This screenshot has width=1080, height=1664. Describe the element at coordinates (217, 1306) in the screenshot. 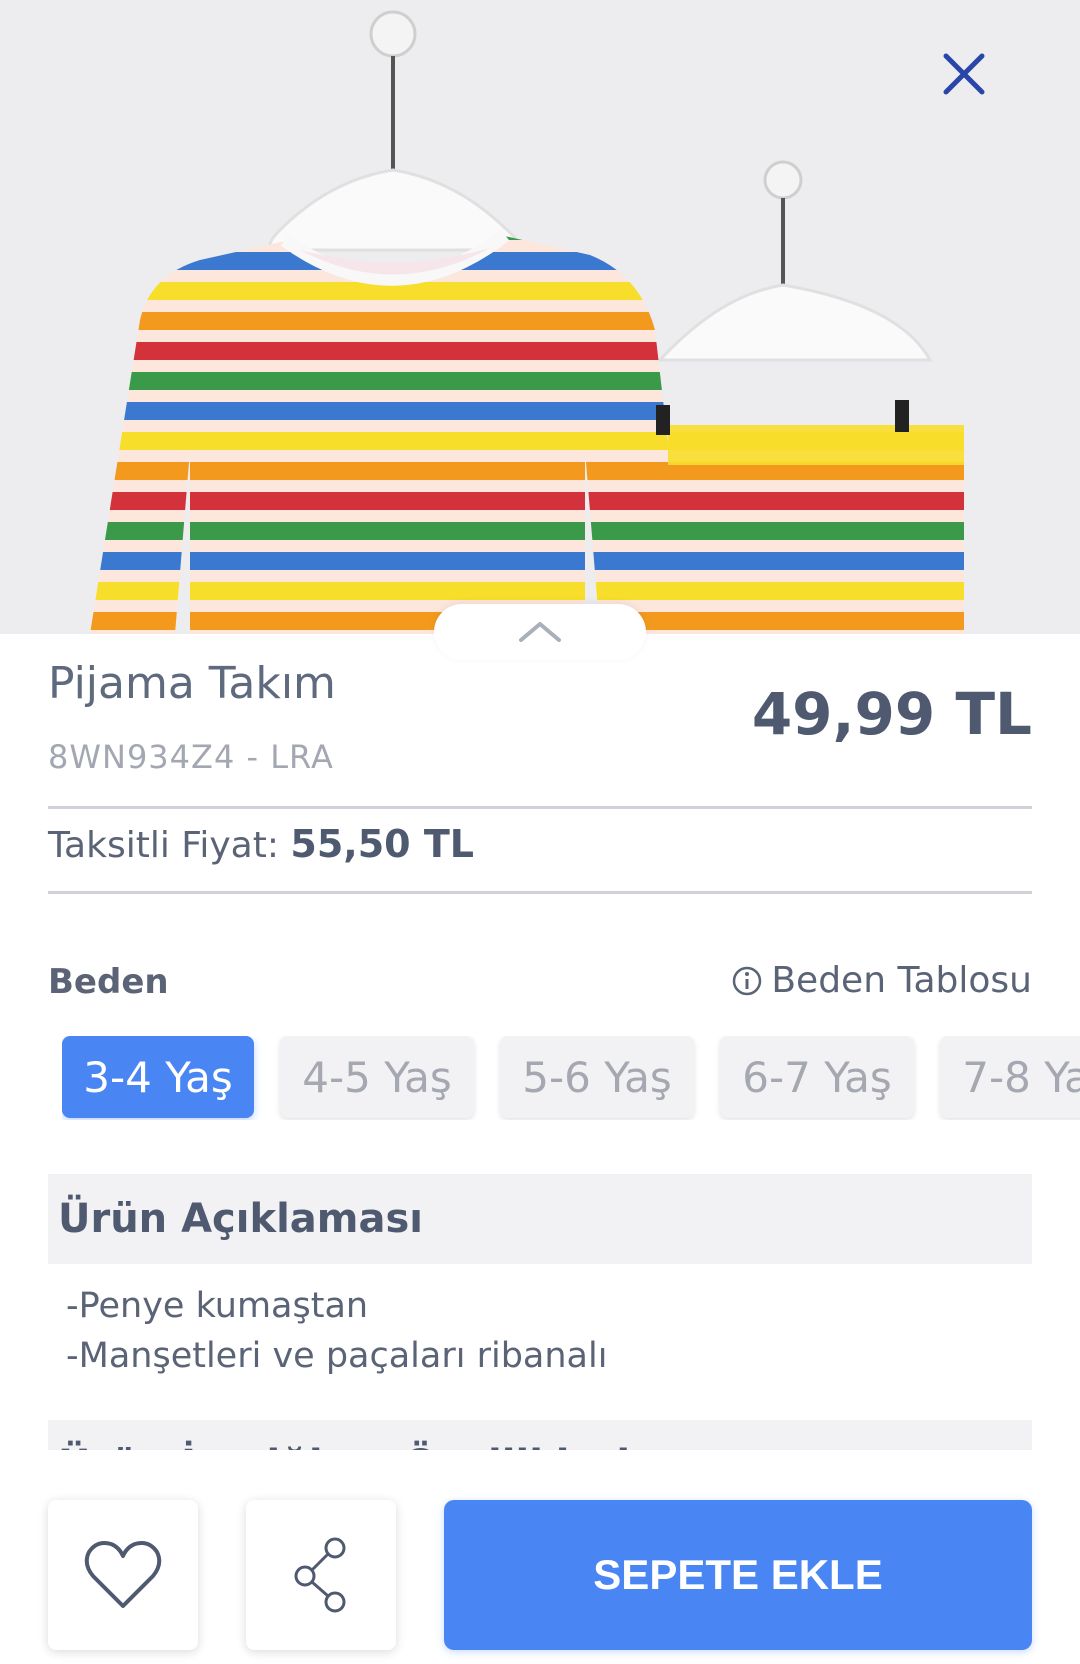

I see `description-line: -Penye kumaştan` at that location.